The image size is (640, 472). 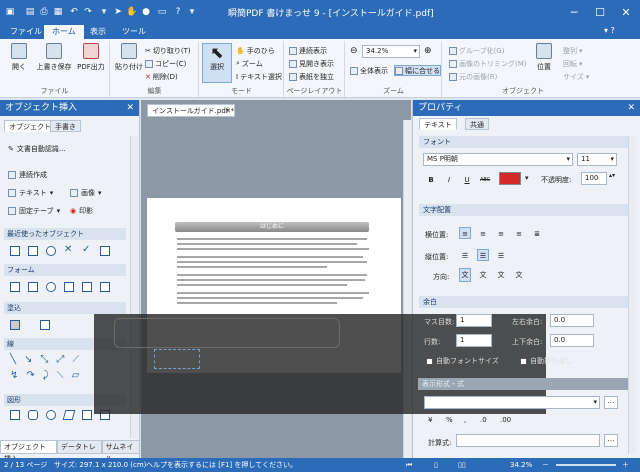 What do you see at coordinates (573, 63) in the screenshot?
I see `rotate-button: 回転 ▾` at bounding box center [573, 63].